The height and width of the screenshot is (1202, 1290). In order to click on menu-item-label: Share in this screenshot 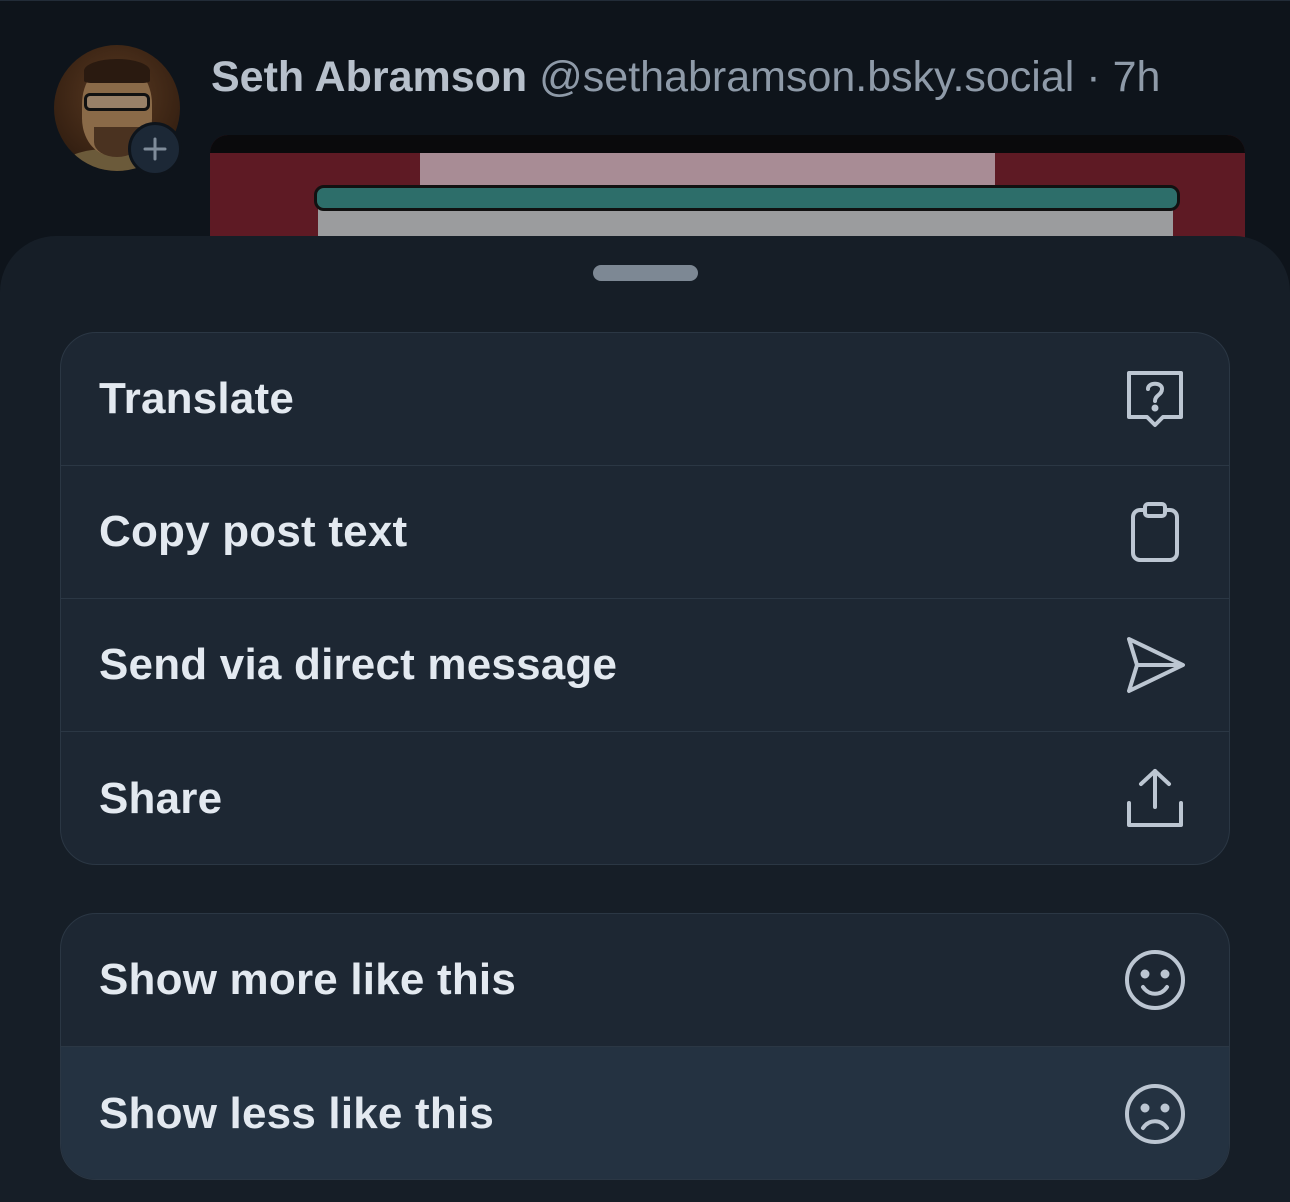, I will do `click(161, 798)`.